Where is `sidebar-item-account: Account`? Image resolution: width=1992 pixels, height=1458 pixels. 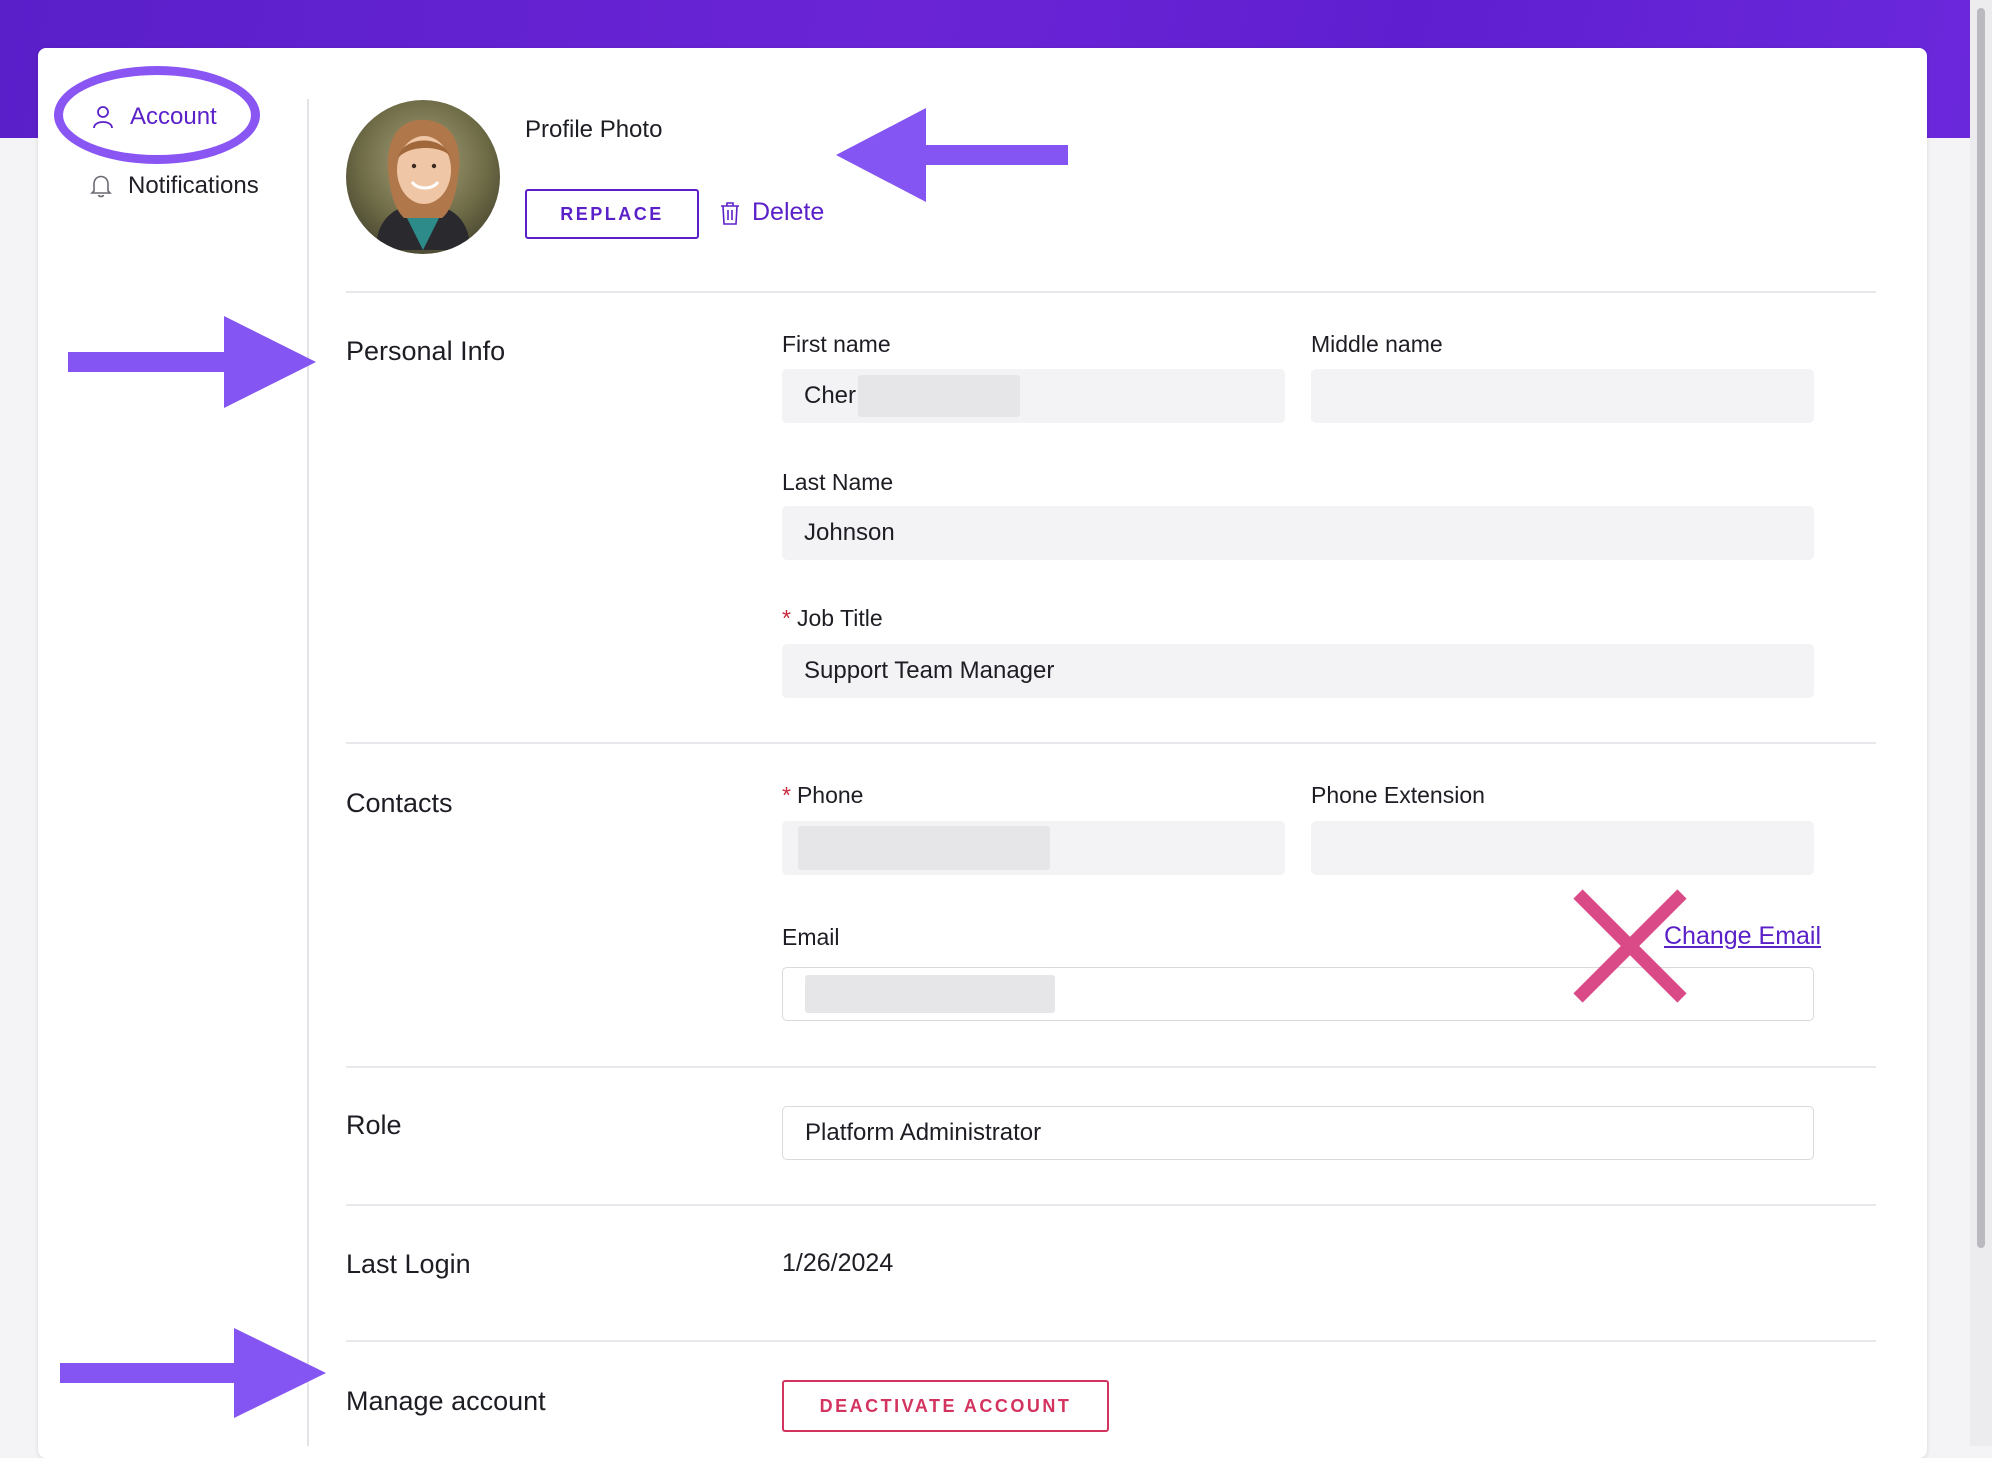 sidebar-item-account: Account is located at coordinates (154, 117).